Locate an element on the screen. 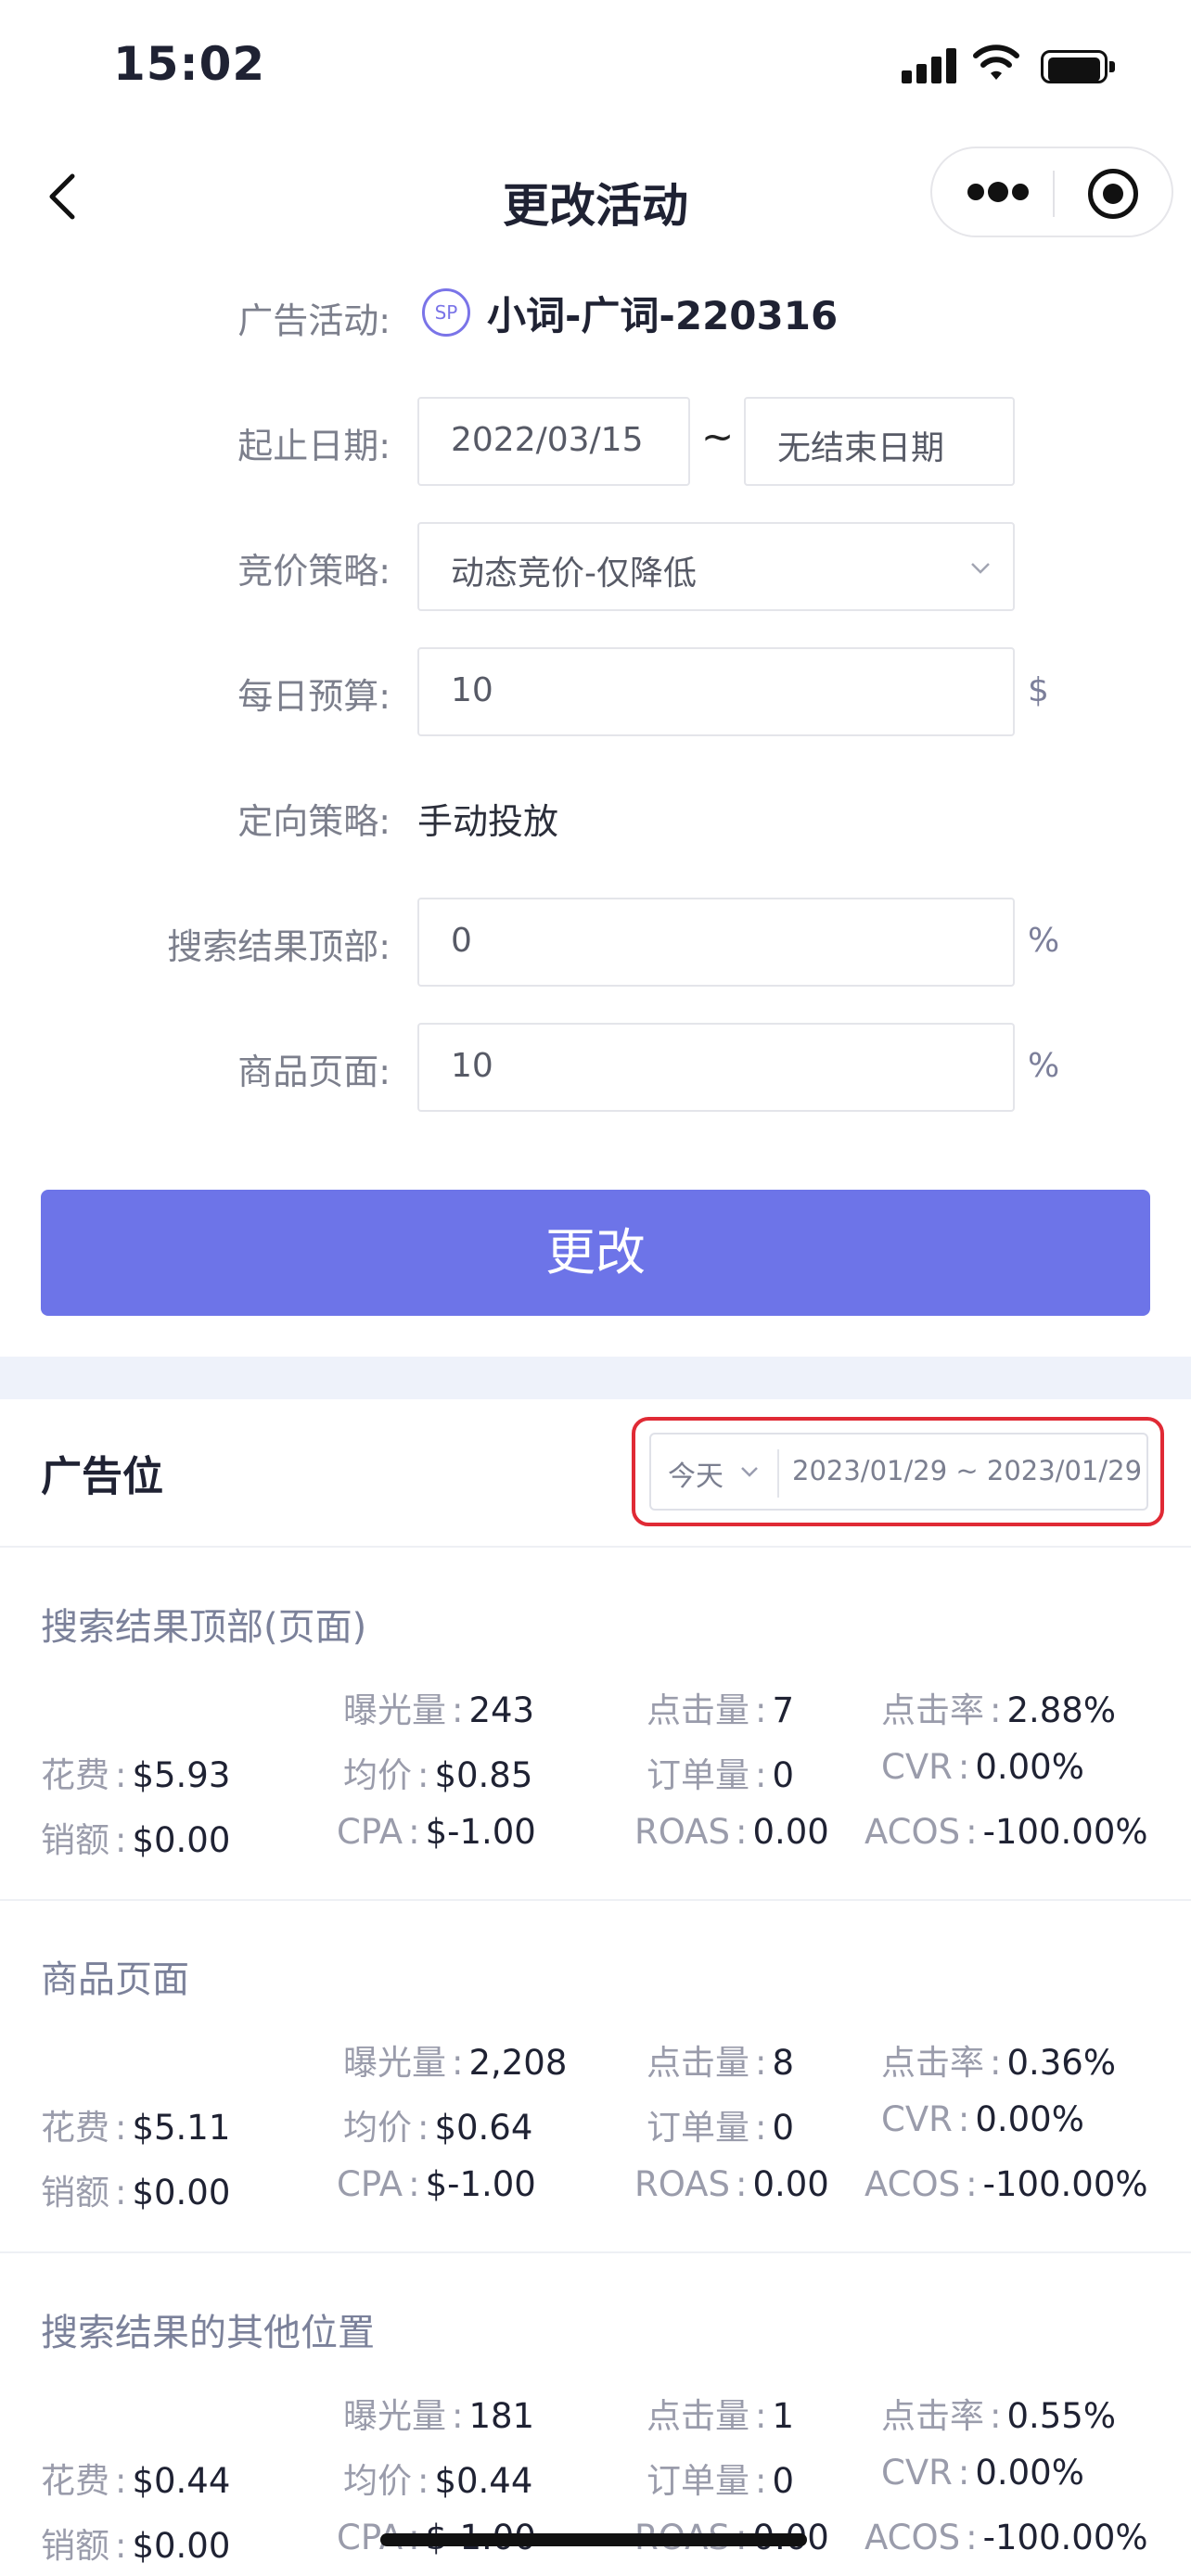 The image size is (1191, 2576). top-of-search-row: 搜索结果顶部: 0 % is located at coordinates (595, 943).